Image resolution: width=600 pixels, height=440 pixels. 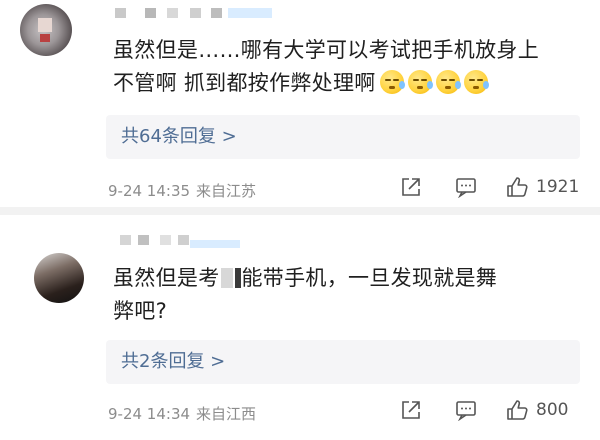 I want to click on comment-location: 来自江西, so click(x=226, y=414).